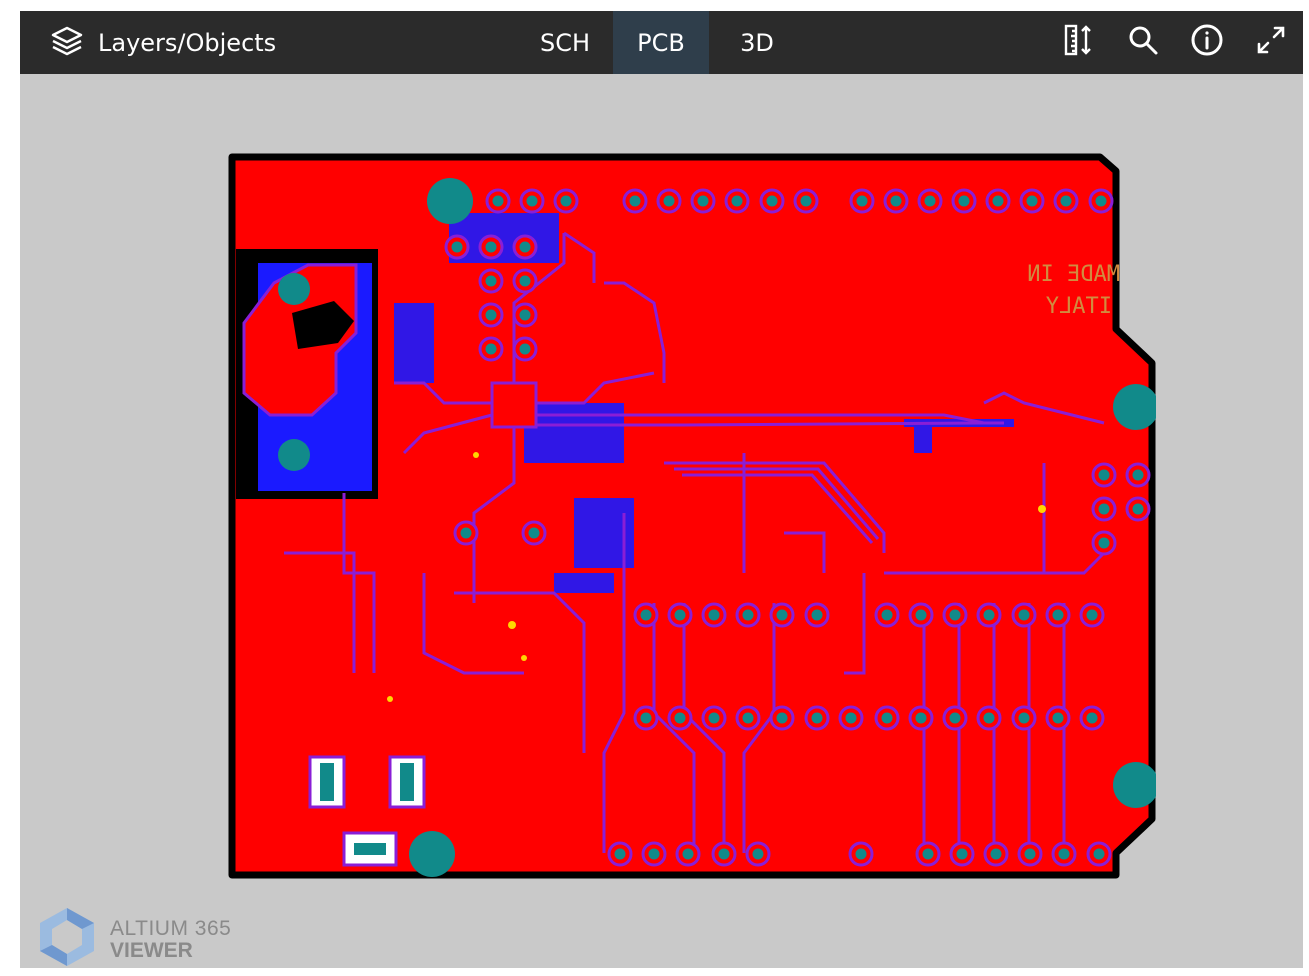 Image resolution: width=1309 pixels, height=976 pixels. What do you see at coordinates (67, 43) in the screenshot?
I see `layers-icon` at bounding box center [67, 43].